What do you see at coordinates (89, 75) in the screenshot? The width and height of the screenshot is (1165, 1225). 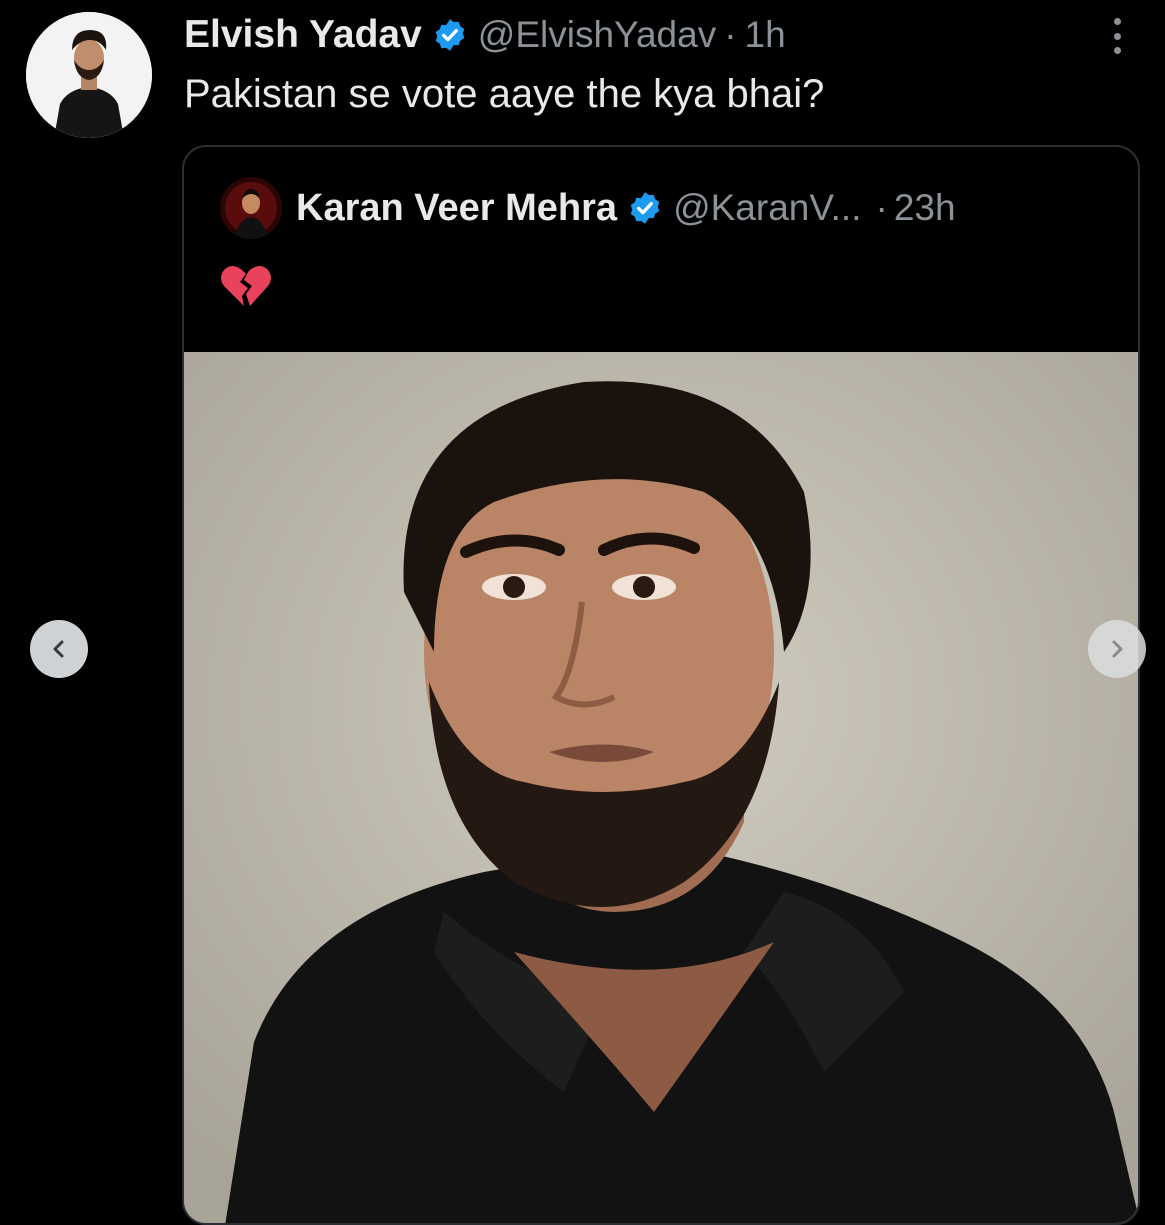 I see `author-avatar` at bounding box center [89, 75].